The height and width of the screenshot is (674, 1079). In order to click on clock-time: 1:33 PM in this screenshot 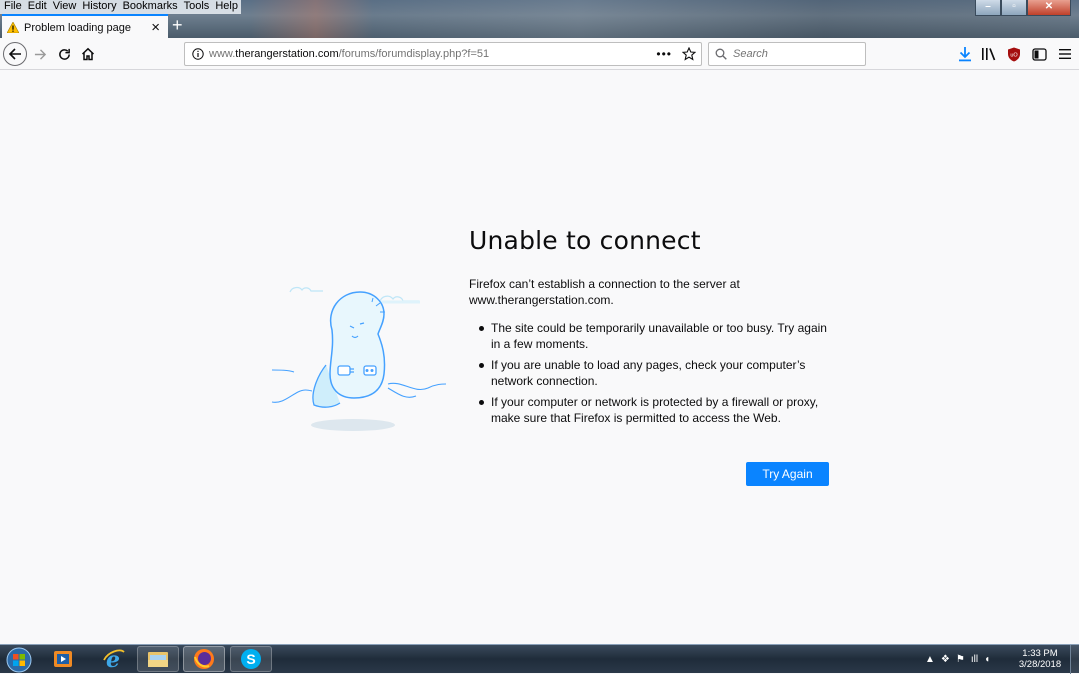, I will do `click(1040, 653)`.